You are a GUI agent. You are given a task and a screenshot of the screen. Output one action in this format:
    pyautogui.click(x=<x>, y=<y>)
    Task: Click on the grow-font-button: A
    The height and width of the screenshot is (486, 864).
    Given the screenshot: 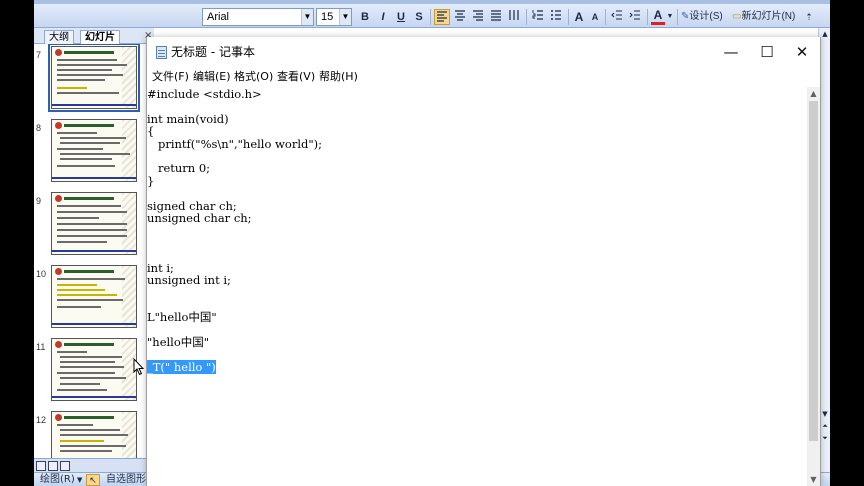 What is the action you would take?
    pyautogui.click(x=579, y=17)
    